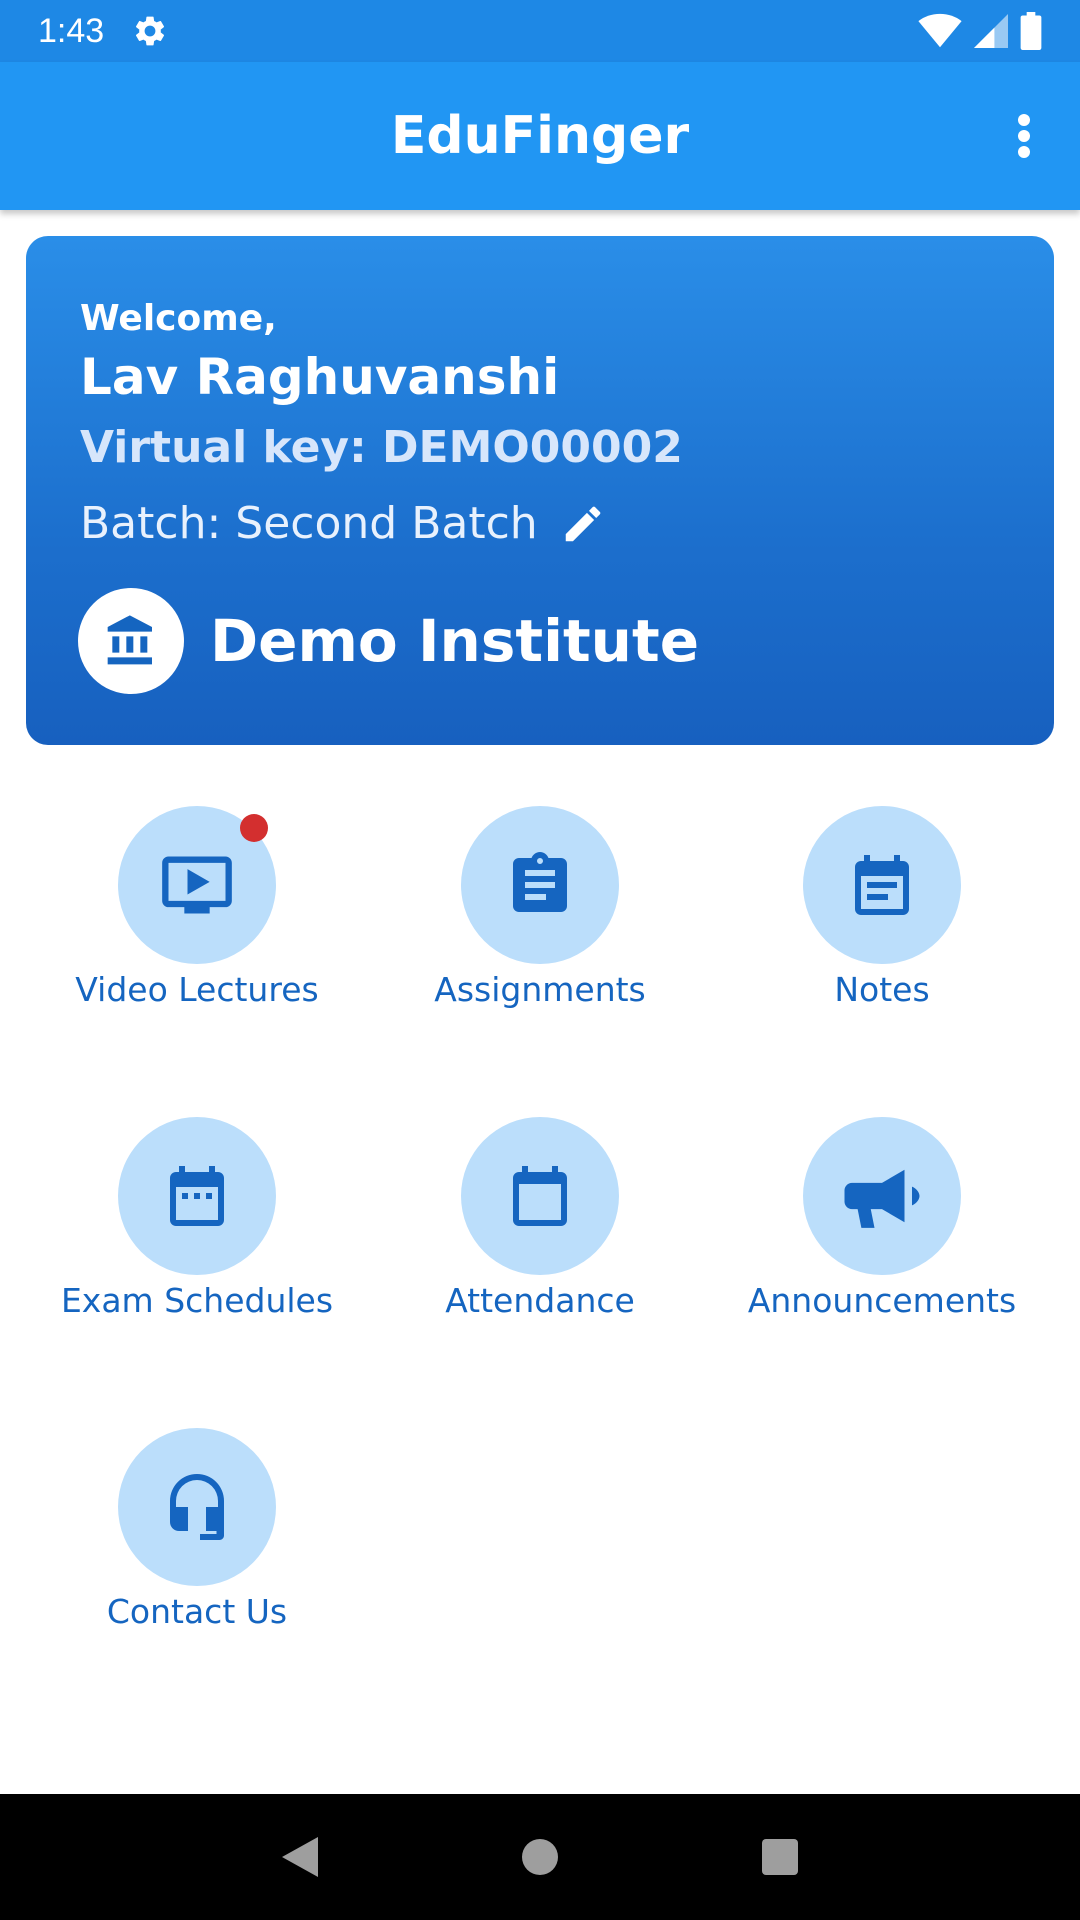 The image size is (1080, 1920). I want to click on notes-icon, so click(882, 885).